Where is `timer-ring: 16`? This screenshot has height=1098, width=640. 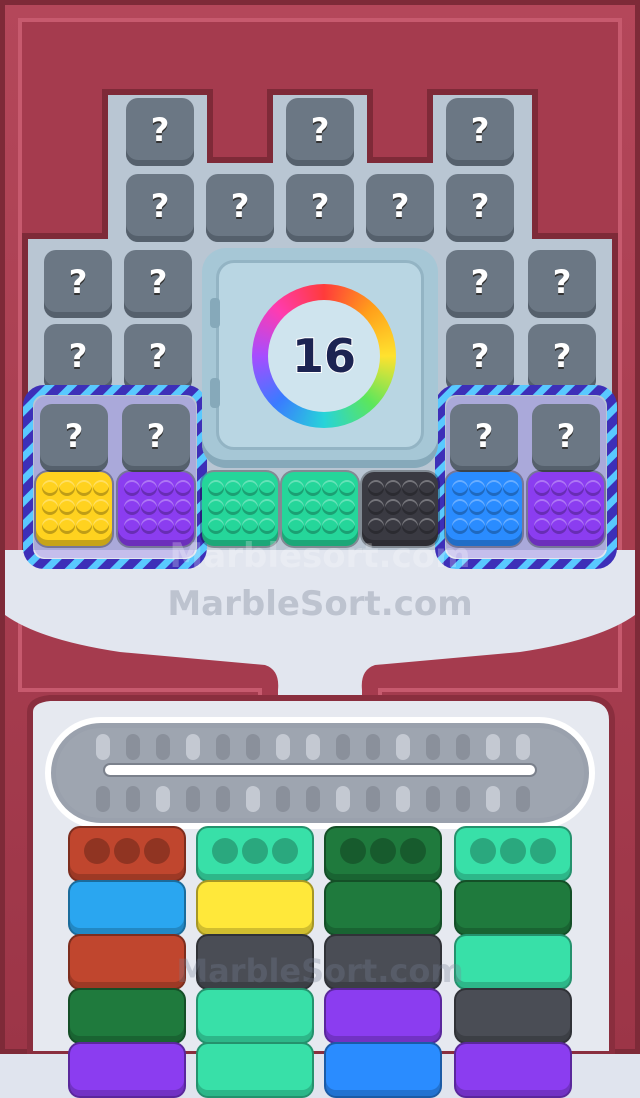
timer-ring: 16 is located at coordinates (324, 356).